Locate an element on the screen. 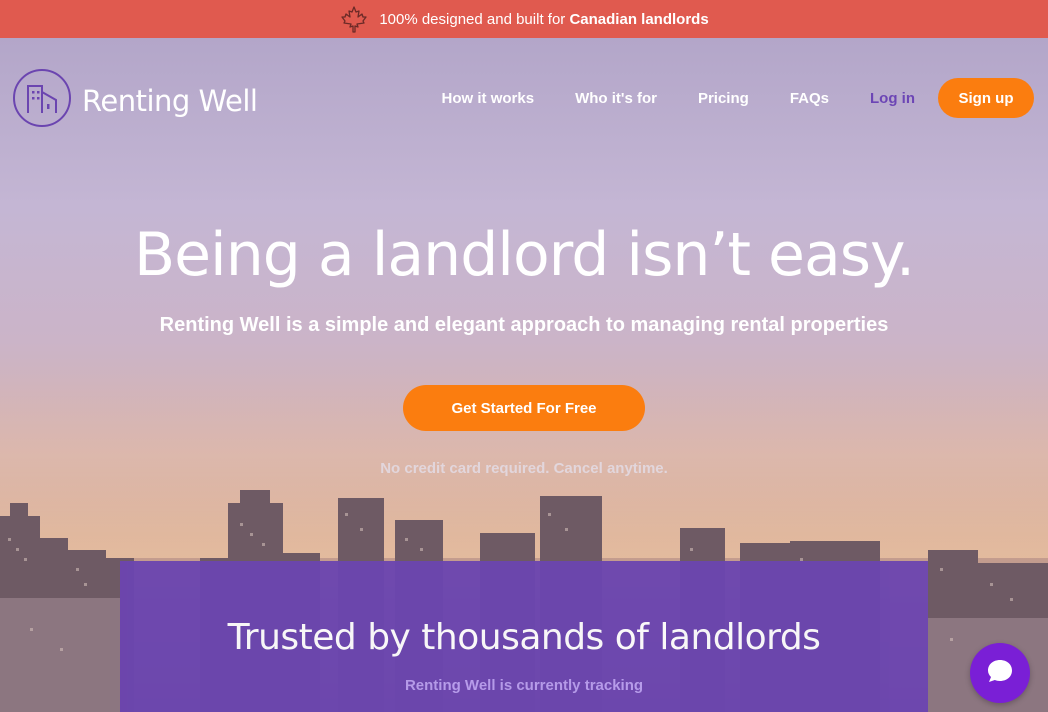 This screenshot has width=1048, height=712. brand-name: Renting Well is located at coordinates (170, 100).